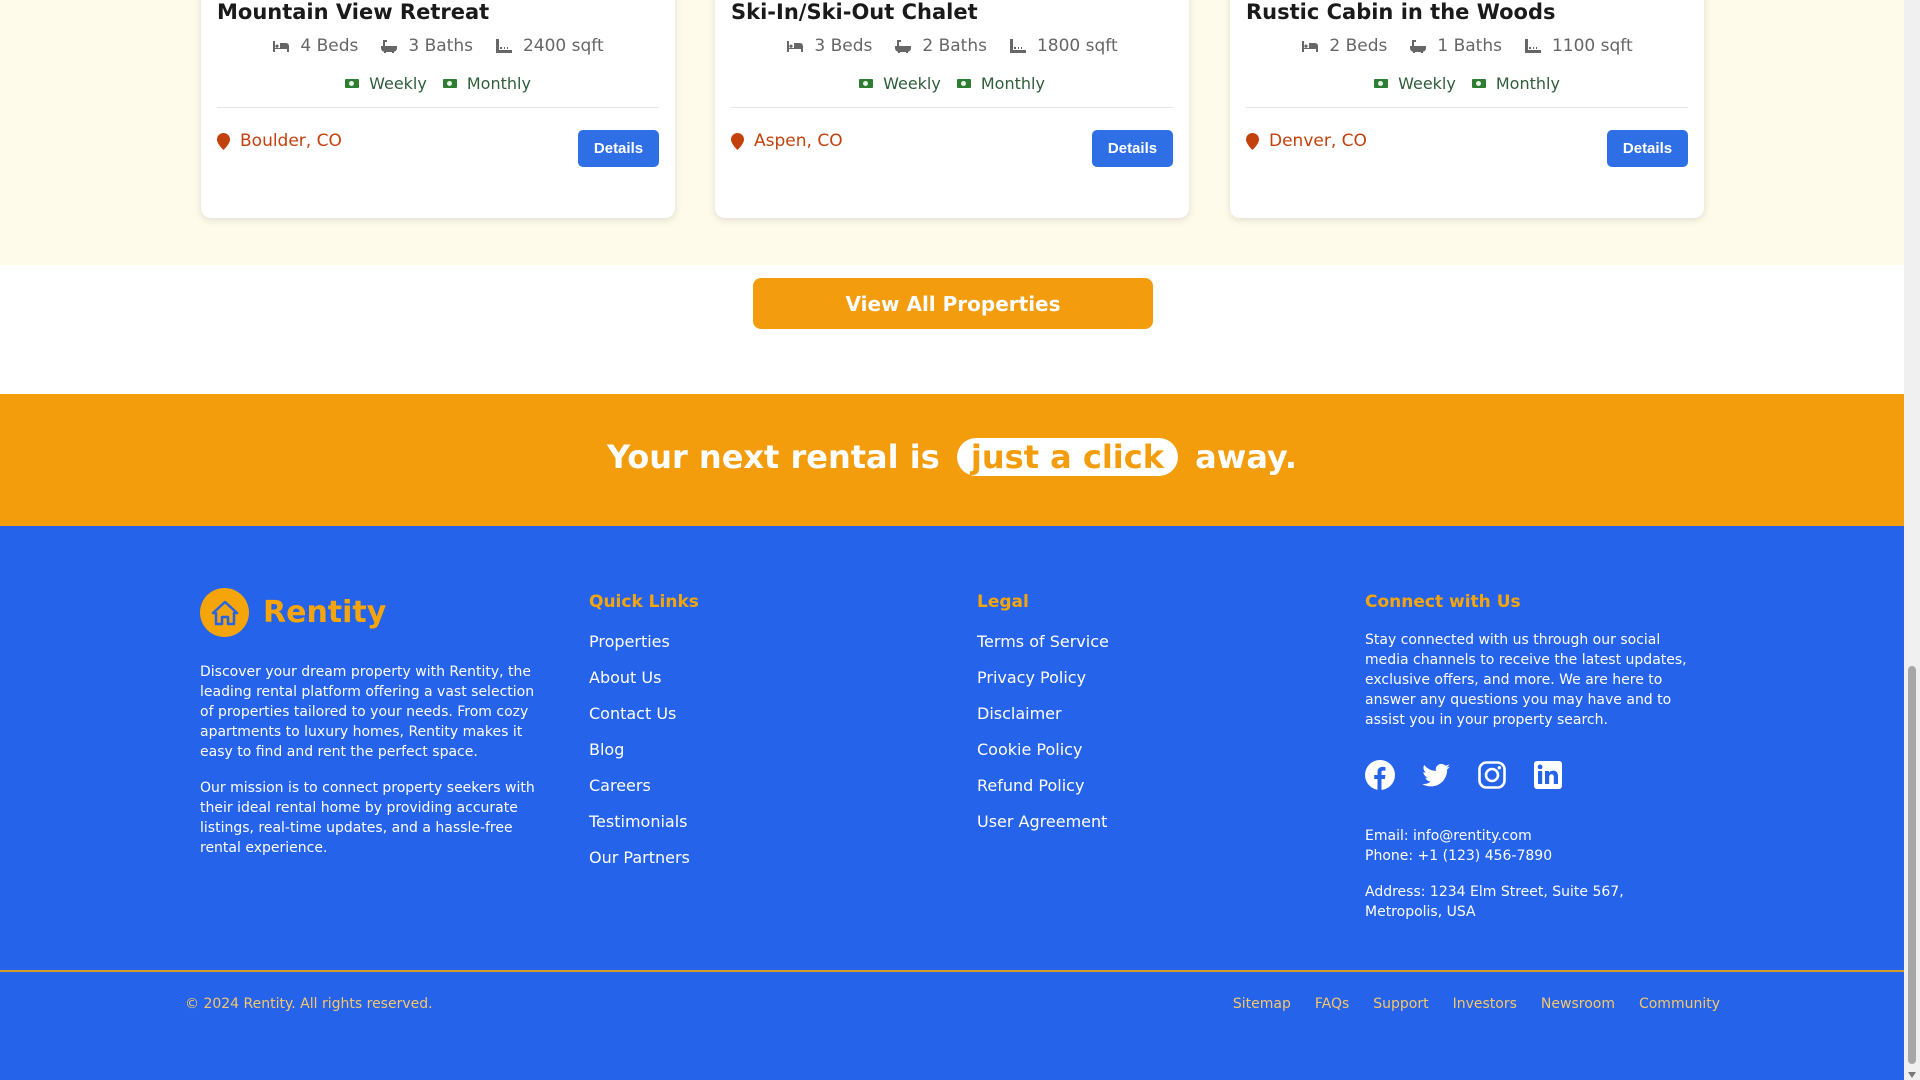 The image size is (1920, 1080). I want to click on area-size: 1800 sqft, so click(1077, 46).